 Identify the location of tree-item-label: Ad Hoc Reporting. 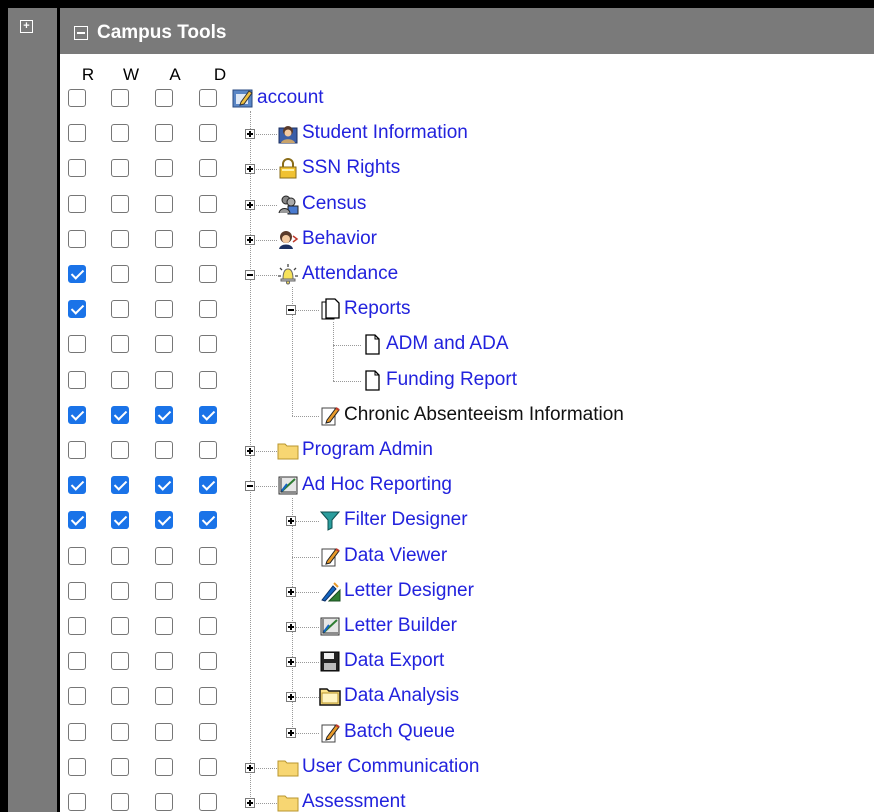
(377, 485).